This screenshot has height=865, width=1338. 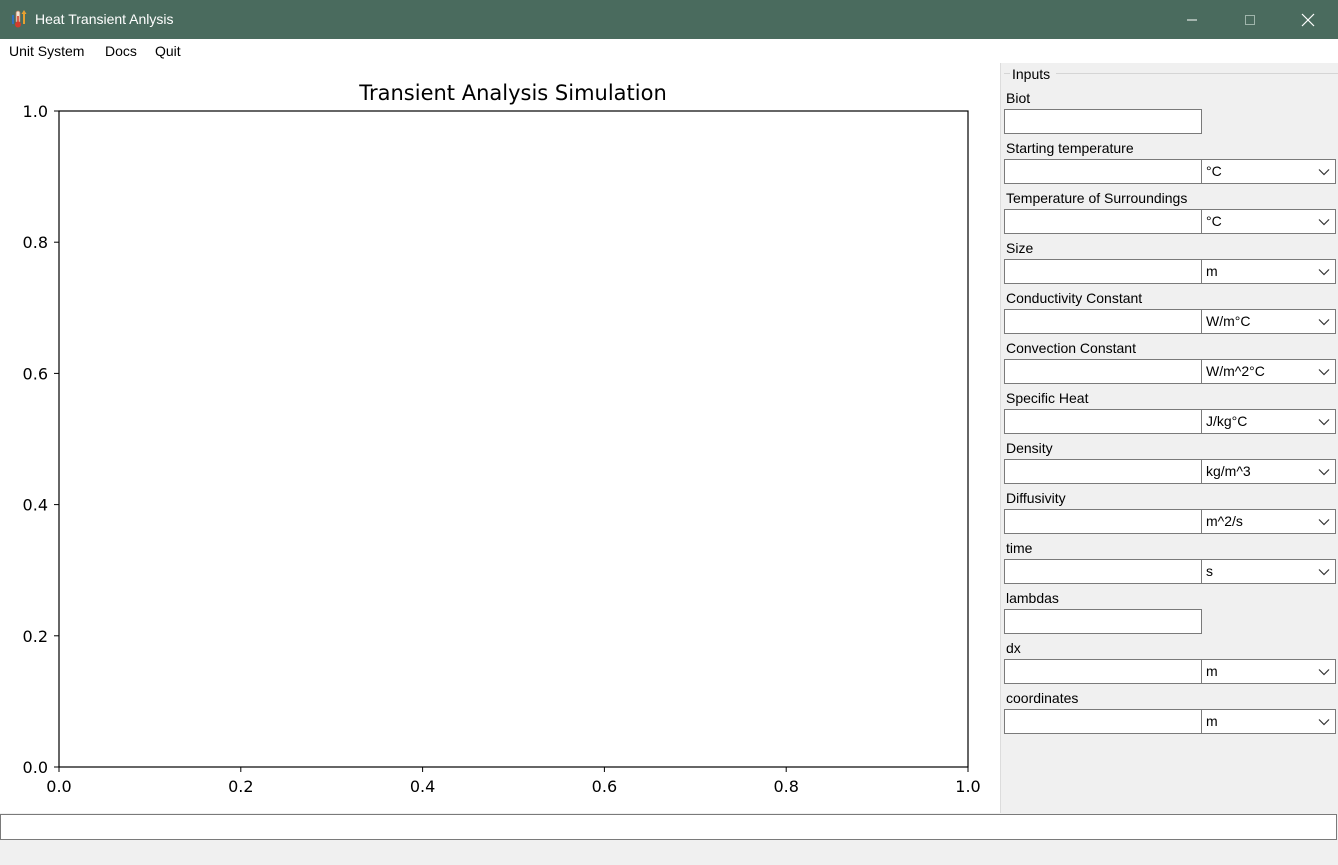 What do you see at coordinates (1268, 721) in the screenshot?
I see `unit-select-coordinates: m` at bounding box center [1268, 721].